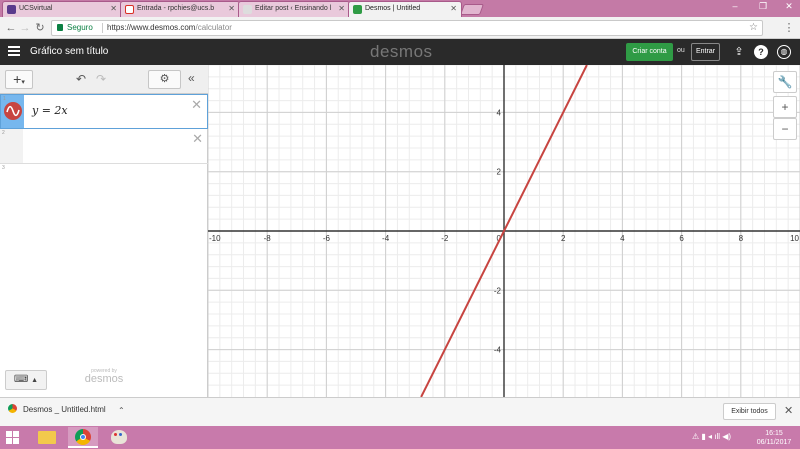 The width and height of the screenshot is (800, 449). What do you see at coordinates (11, 28) in the screenshot?
I see `back-icon: ←` at bounding box center [11, 28].